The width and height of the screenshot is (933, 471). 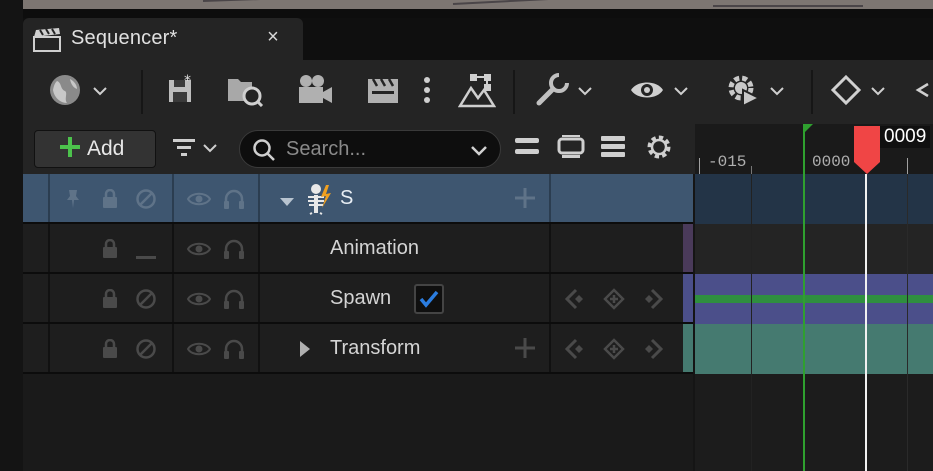 I want to click on tab-bar: Sequencer* ×, so click(x=478, y=39).